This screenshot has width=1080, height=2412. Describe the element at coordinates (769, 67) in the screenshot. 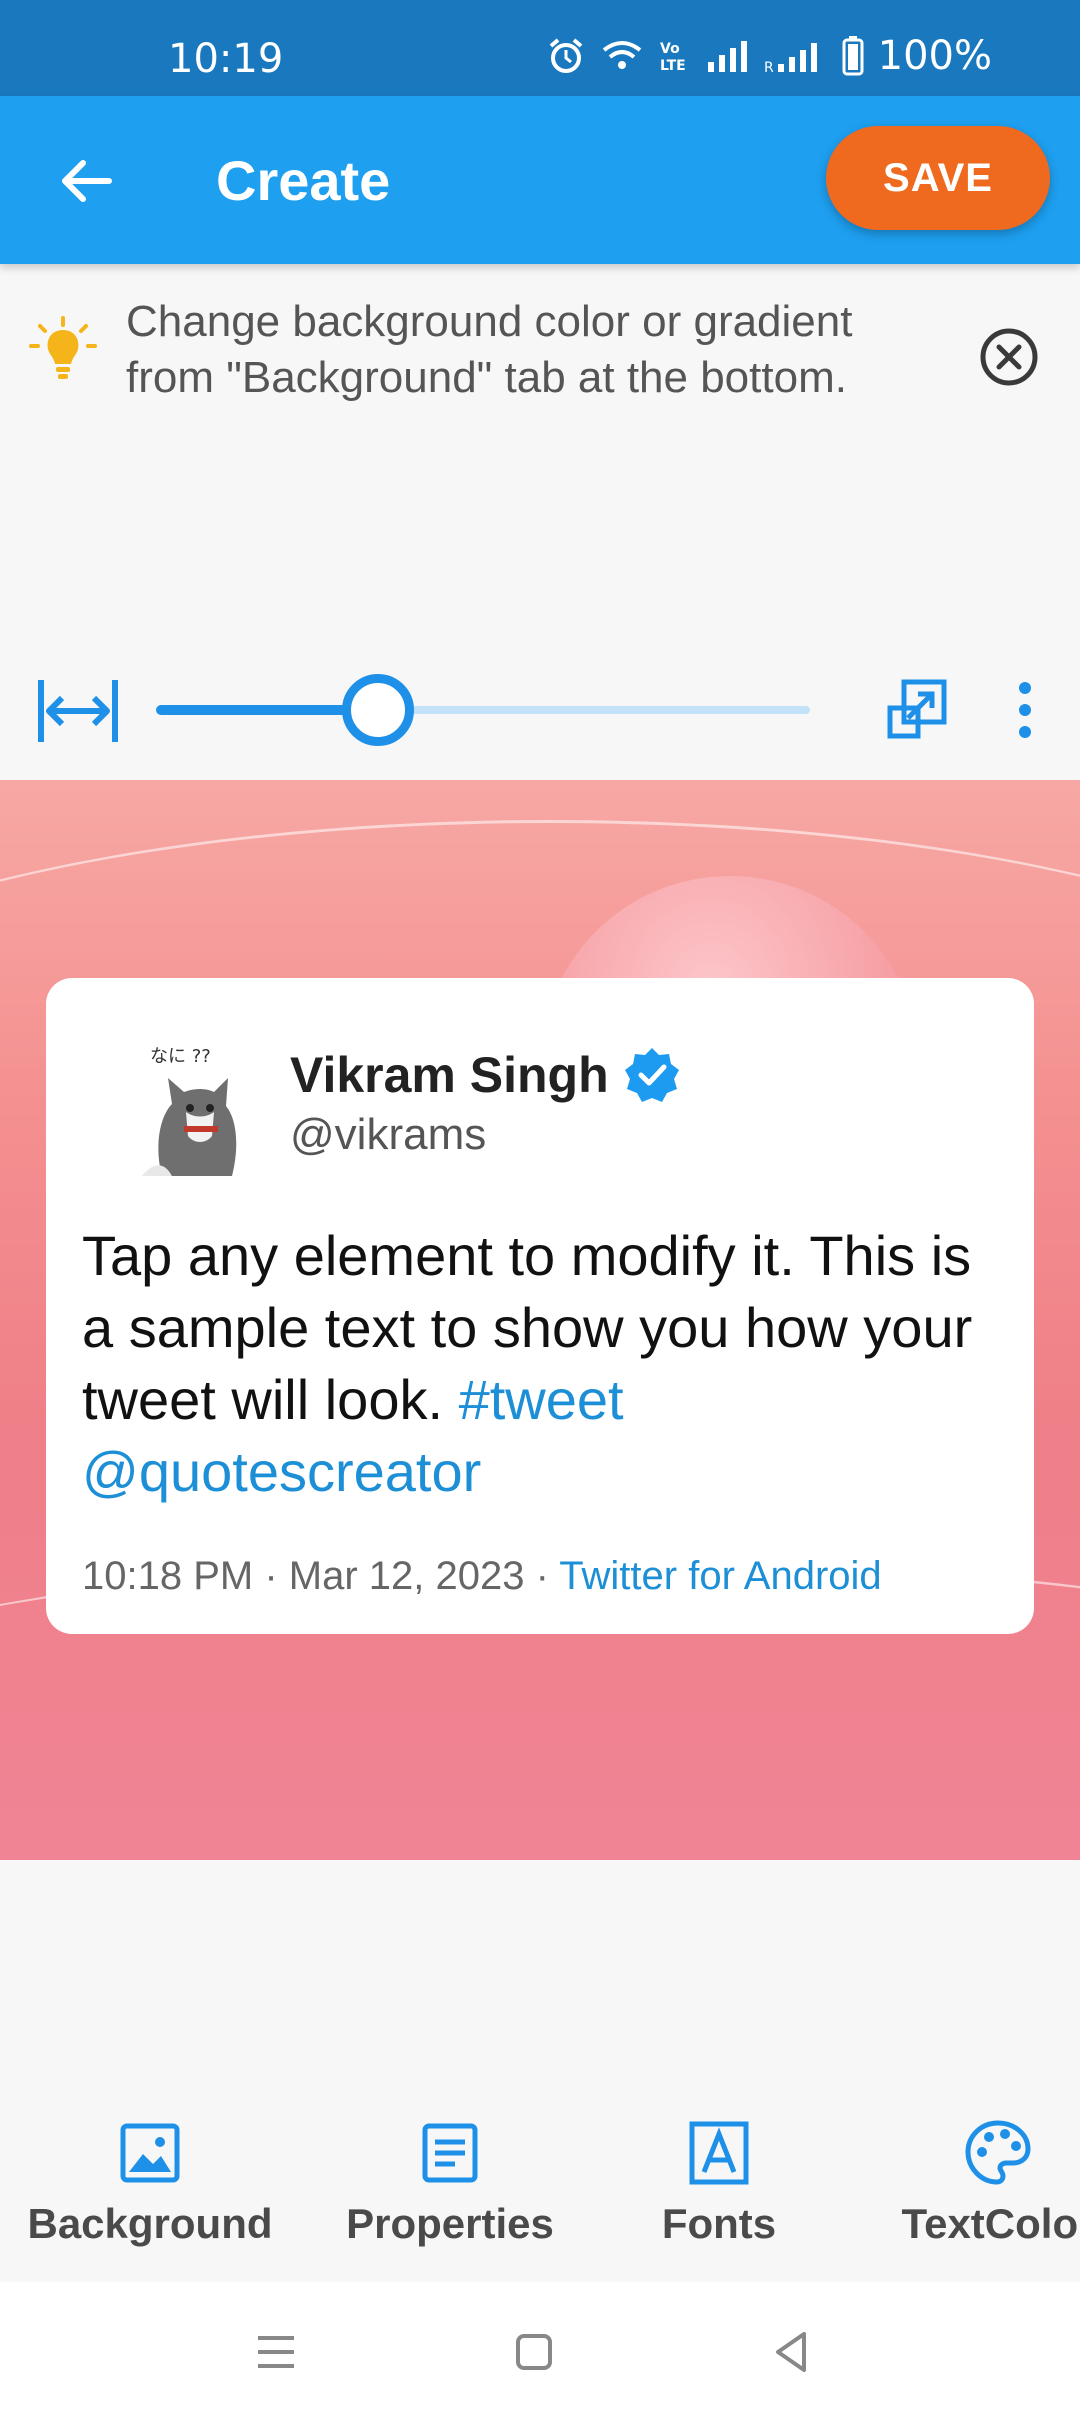

I see `svg-text: R` at that location.